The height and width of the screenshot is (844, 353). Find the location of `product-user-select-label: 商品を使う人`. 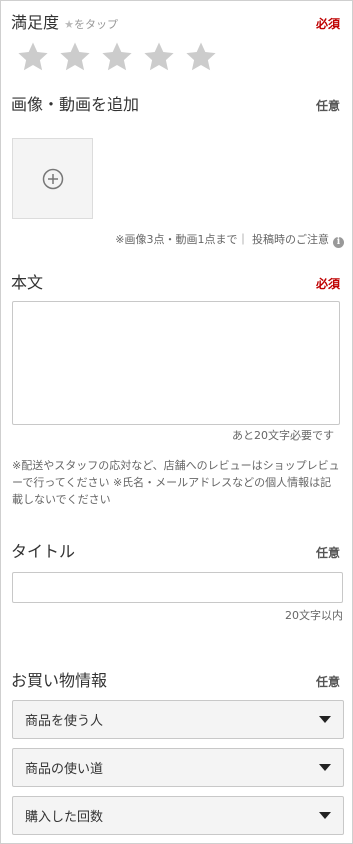

product-user-select-label: 商品を使う人 is located at coordinates (64, 721).